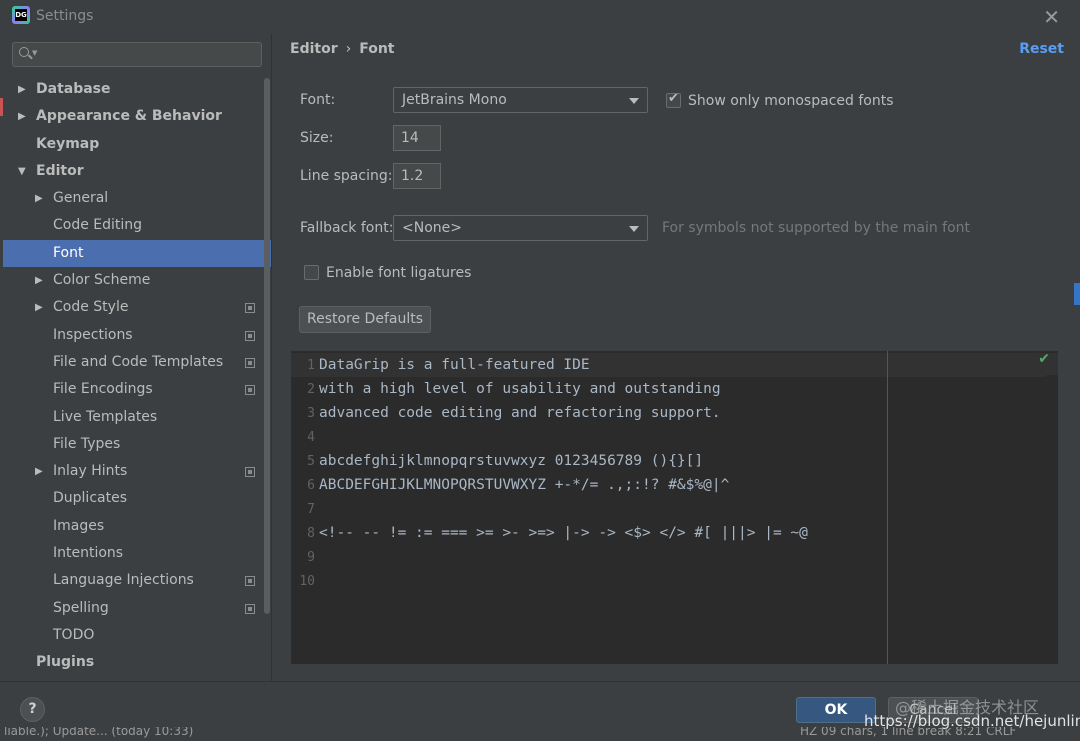 This screenshot has height=741, width=1080. What do you see at coordinates (90, 498) in the screenshot?
I see `sidebar-item-label: Duplicates` at bounding box center [90, 498].